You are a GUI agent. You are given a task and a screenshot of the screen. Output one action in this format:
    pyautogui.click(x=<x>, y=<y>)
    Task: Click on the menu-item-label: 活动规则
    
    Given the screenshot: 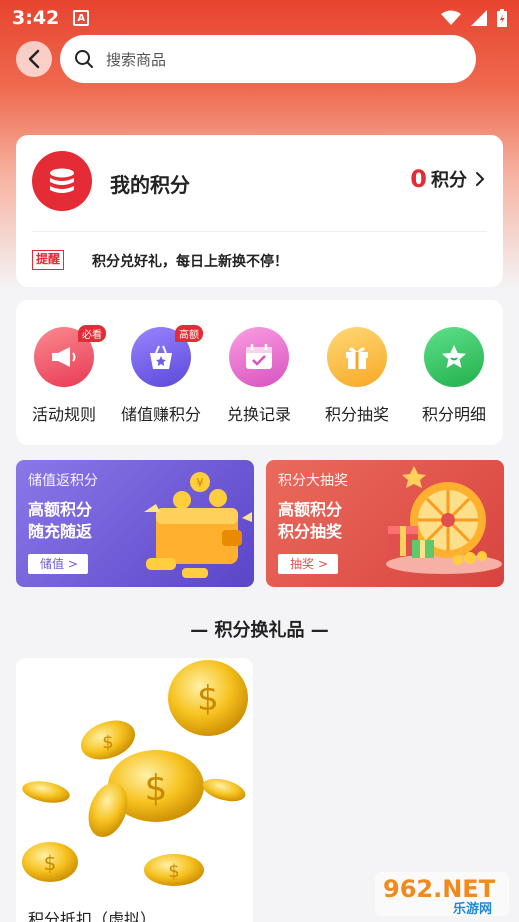 What is the action you would take?
    pyautogui.click(x=63, y=414)
    